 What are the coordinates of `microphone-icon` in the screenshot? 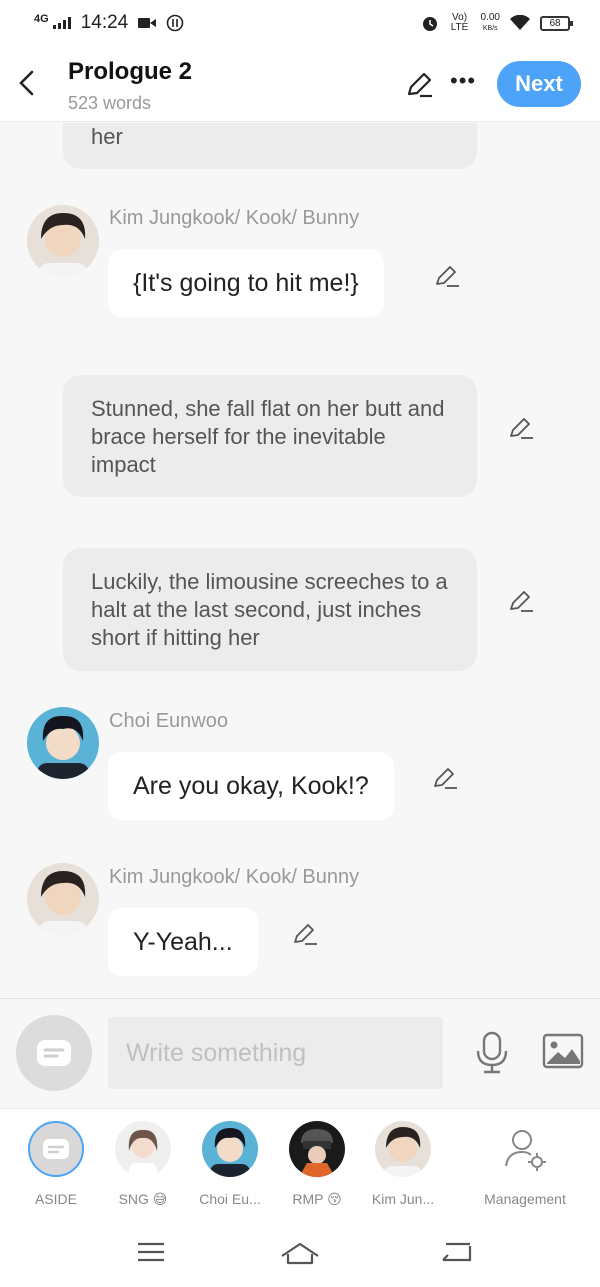 It's located at (492, 1053).